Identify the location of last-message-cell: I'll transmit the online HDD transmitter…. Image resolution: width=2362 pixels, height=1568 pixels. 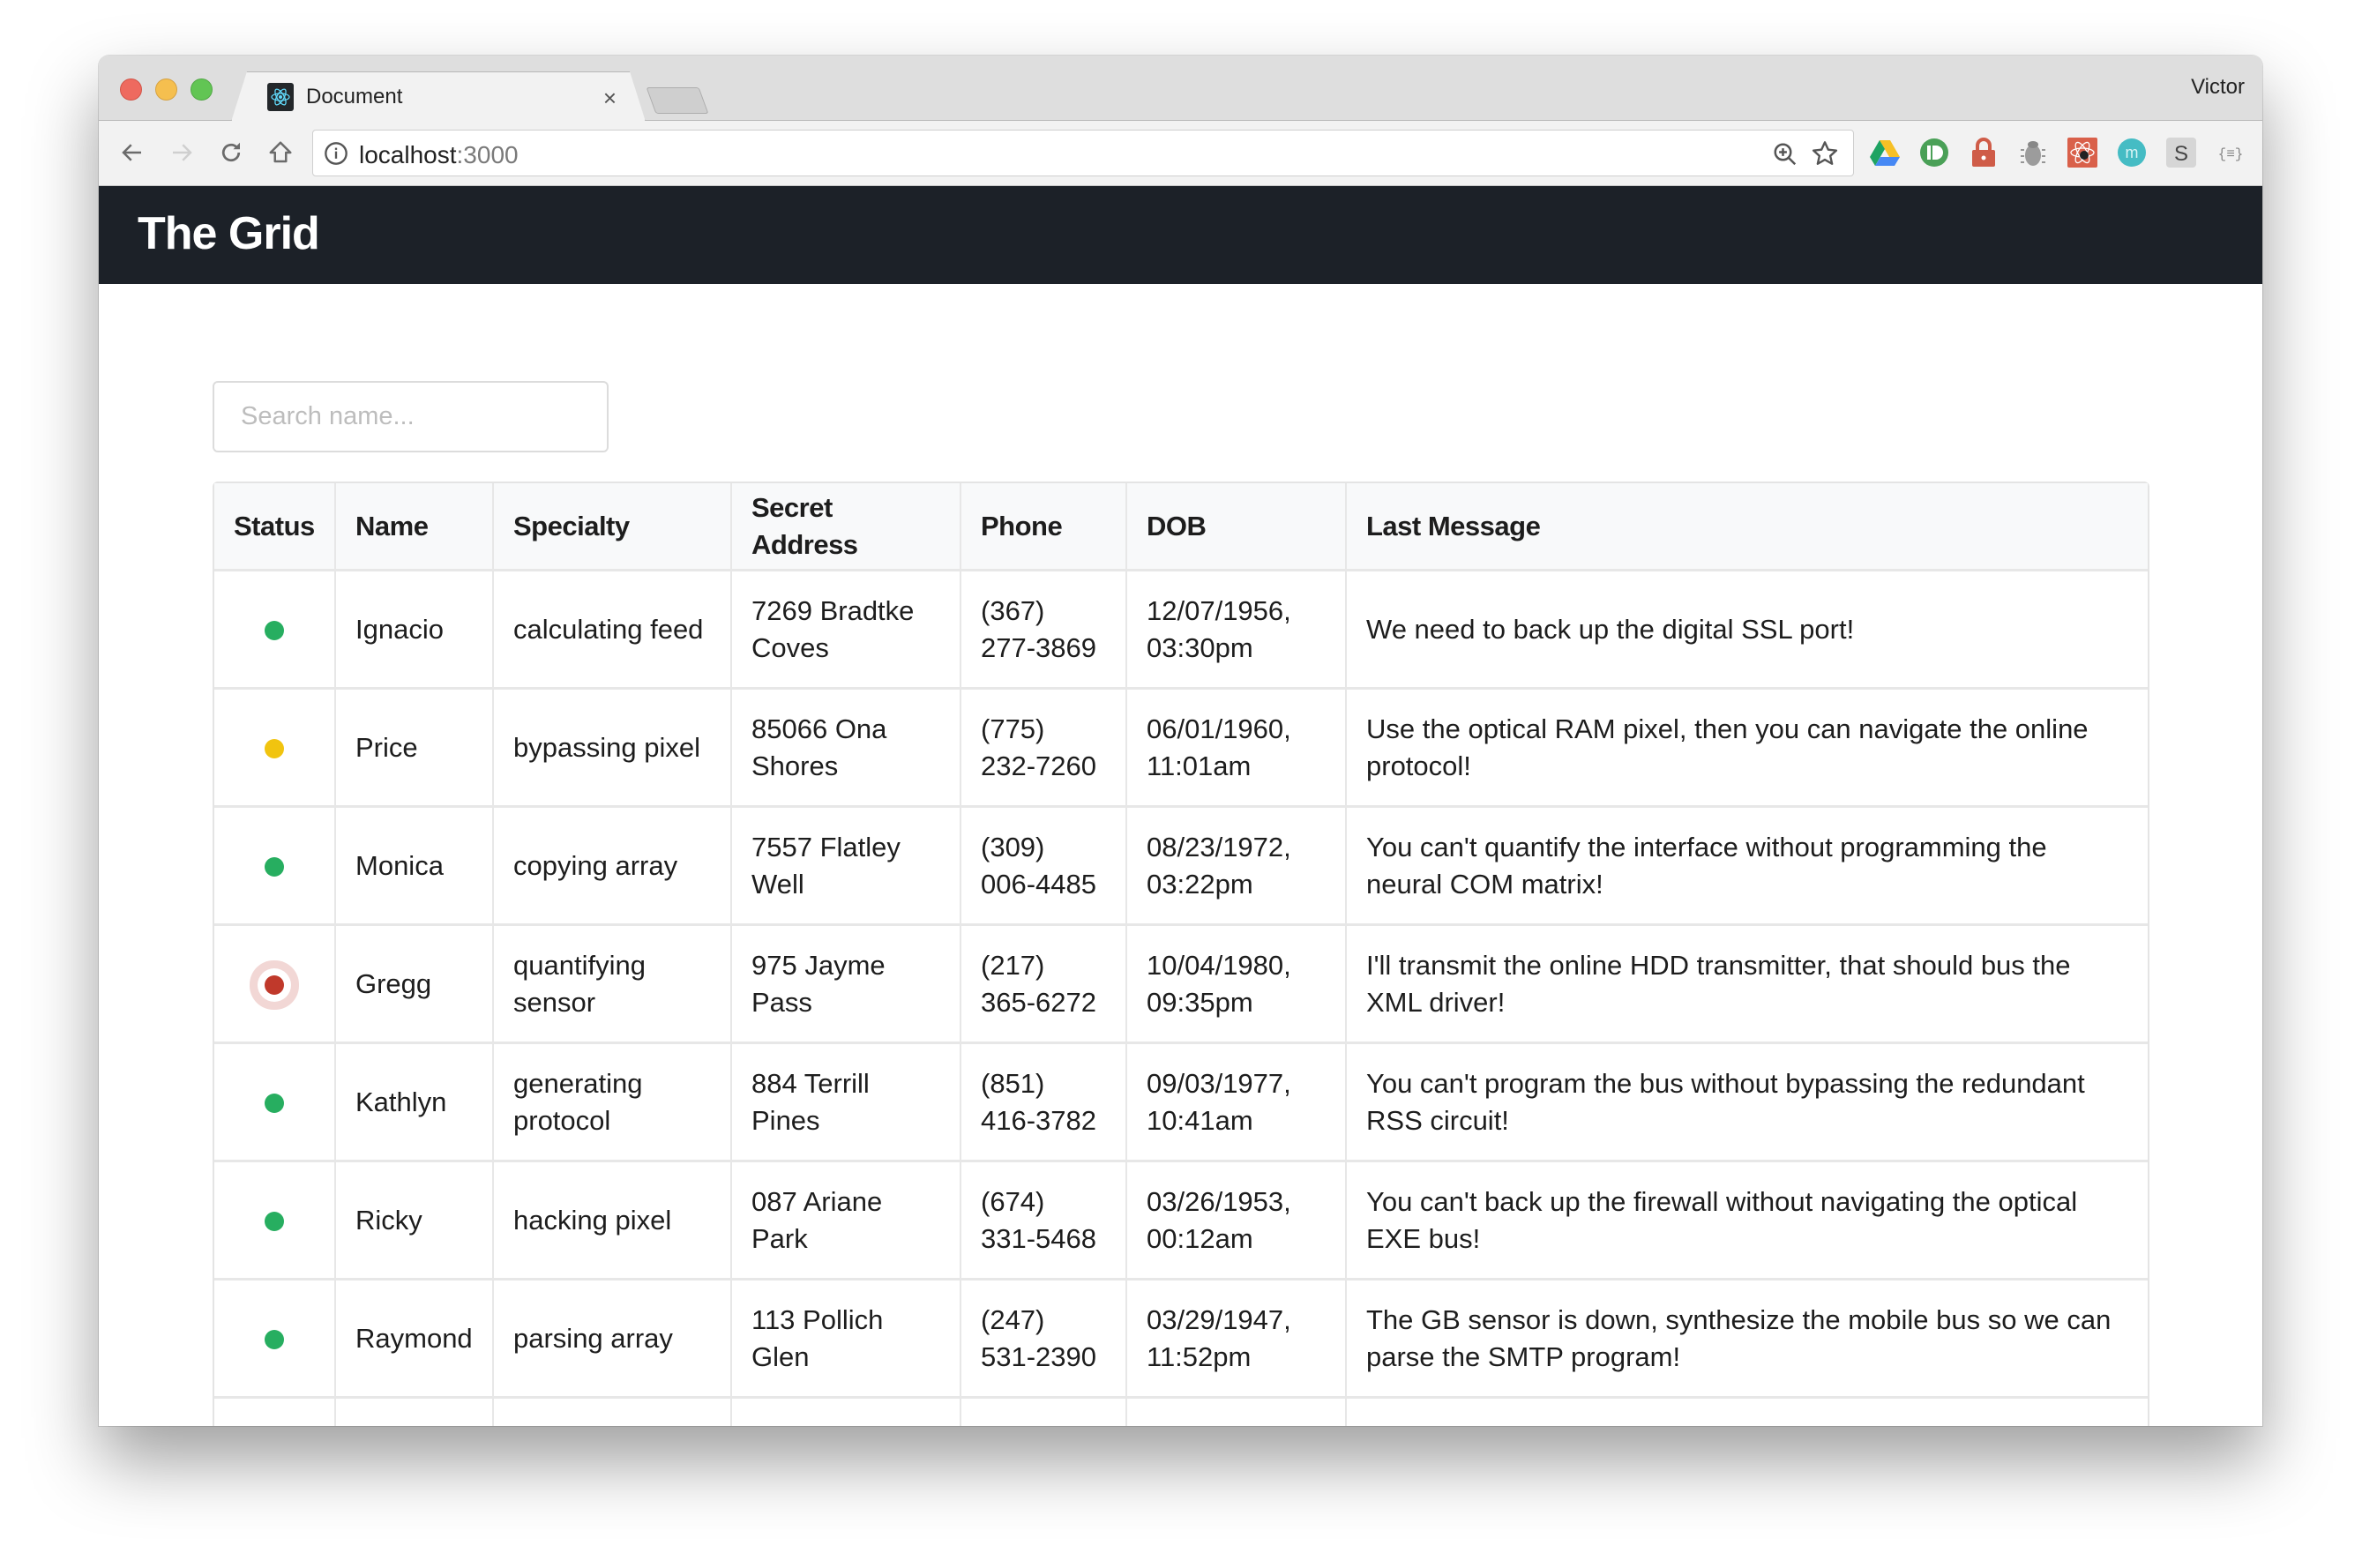
(1748, 985).